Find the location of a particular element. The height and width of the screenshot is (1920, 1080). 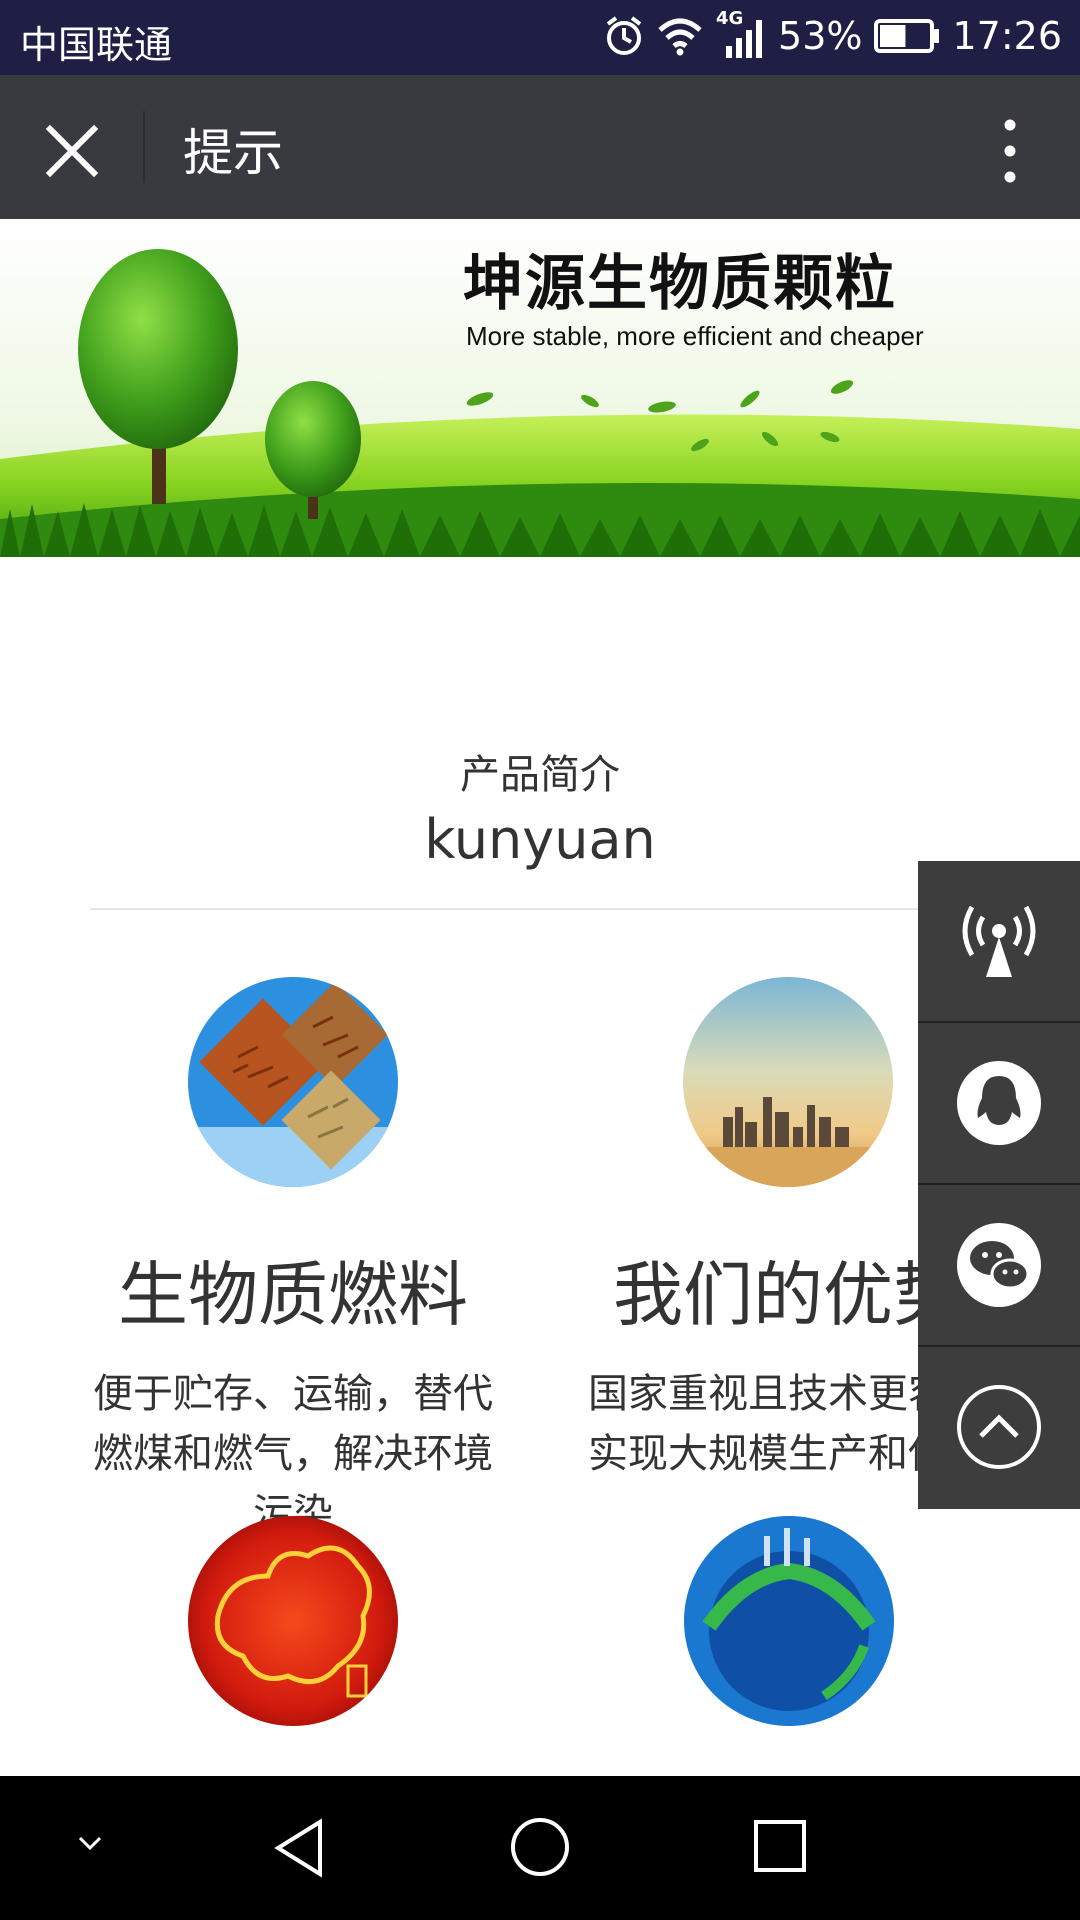

collapse-icon is located at coordinates (90, 1843).